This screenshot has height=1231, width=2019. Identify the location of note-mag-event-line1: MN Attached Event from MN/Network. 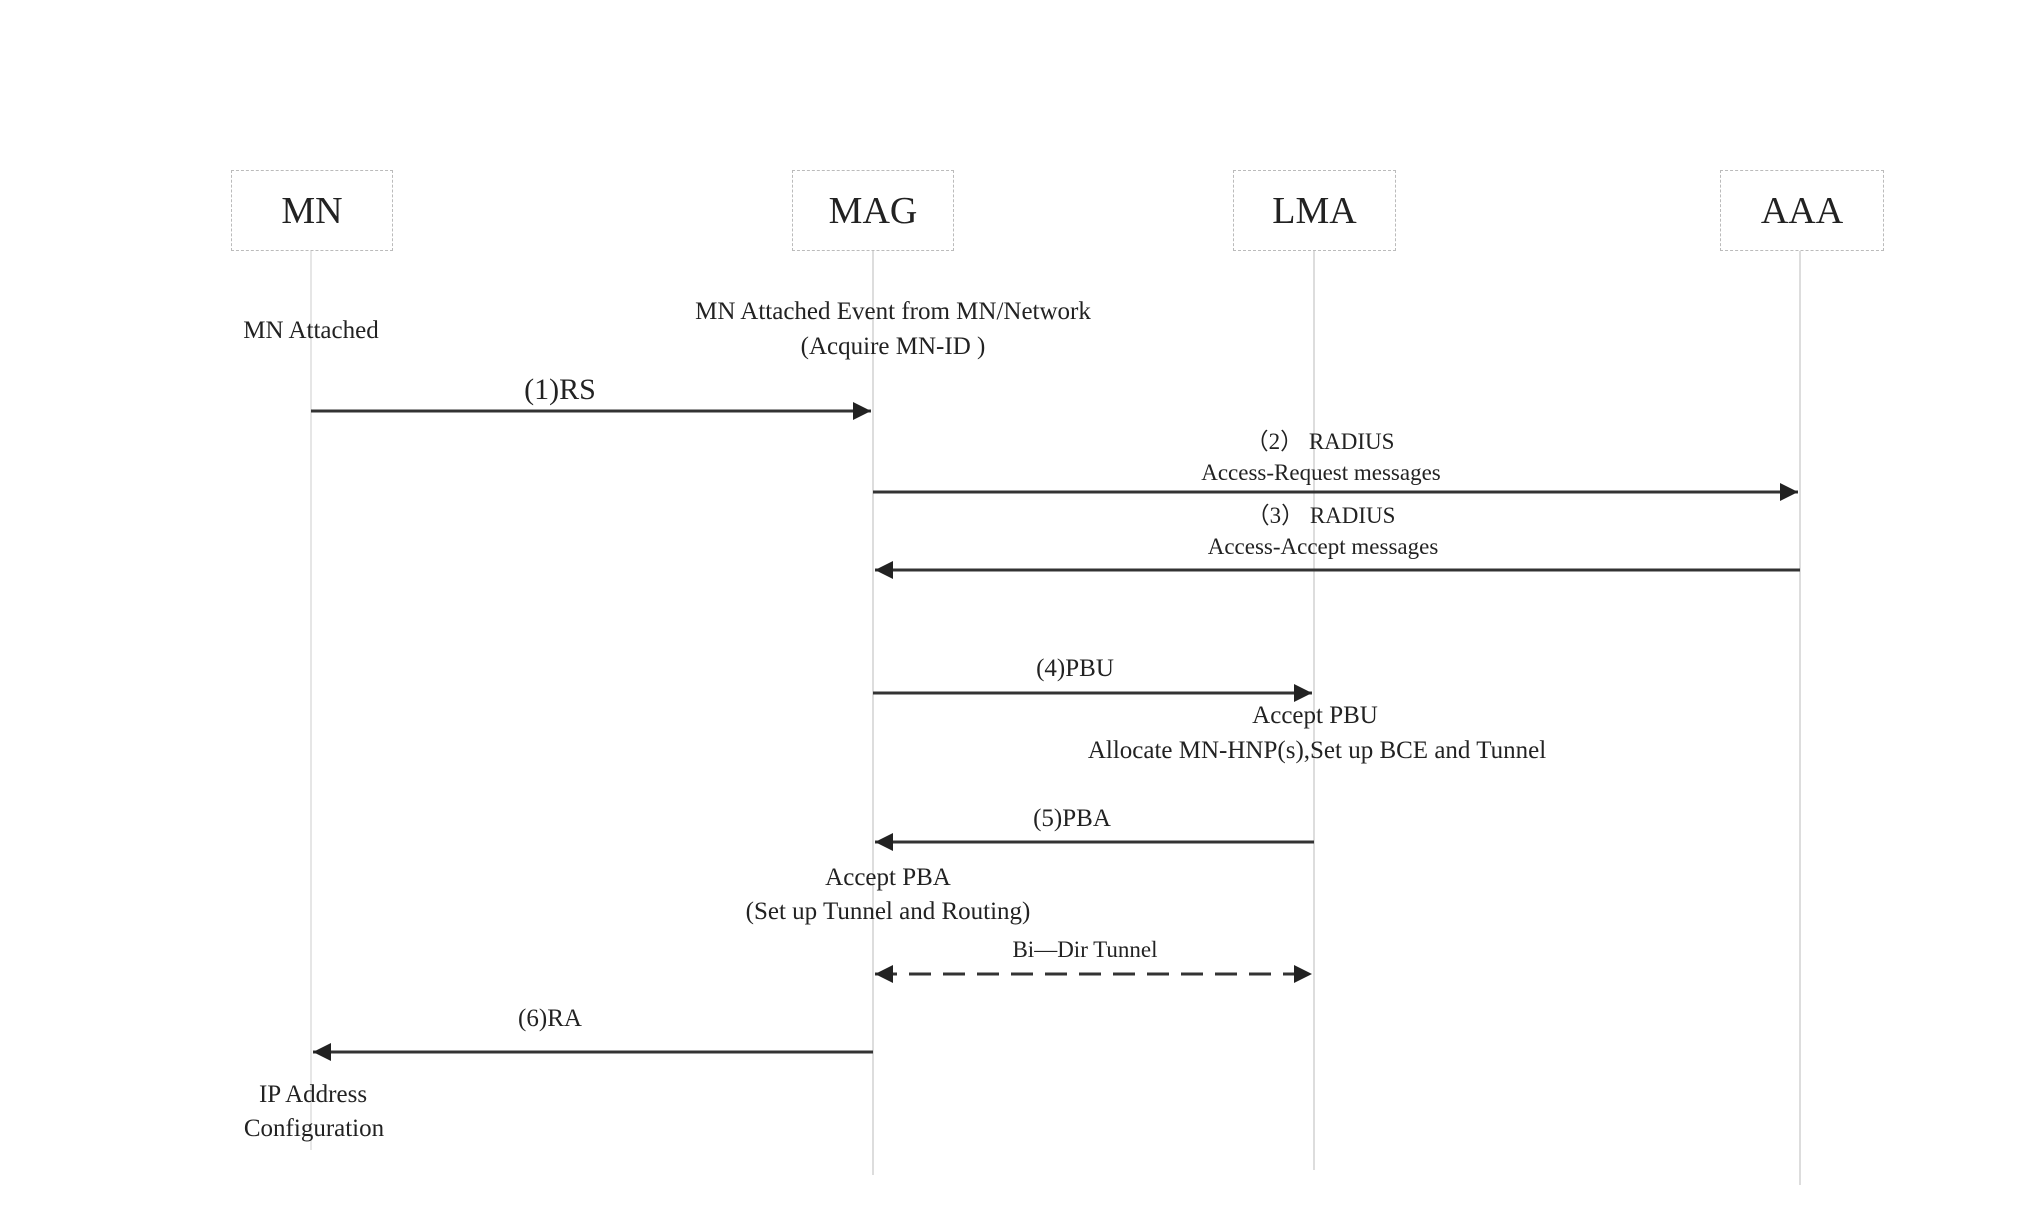
(893, 311).